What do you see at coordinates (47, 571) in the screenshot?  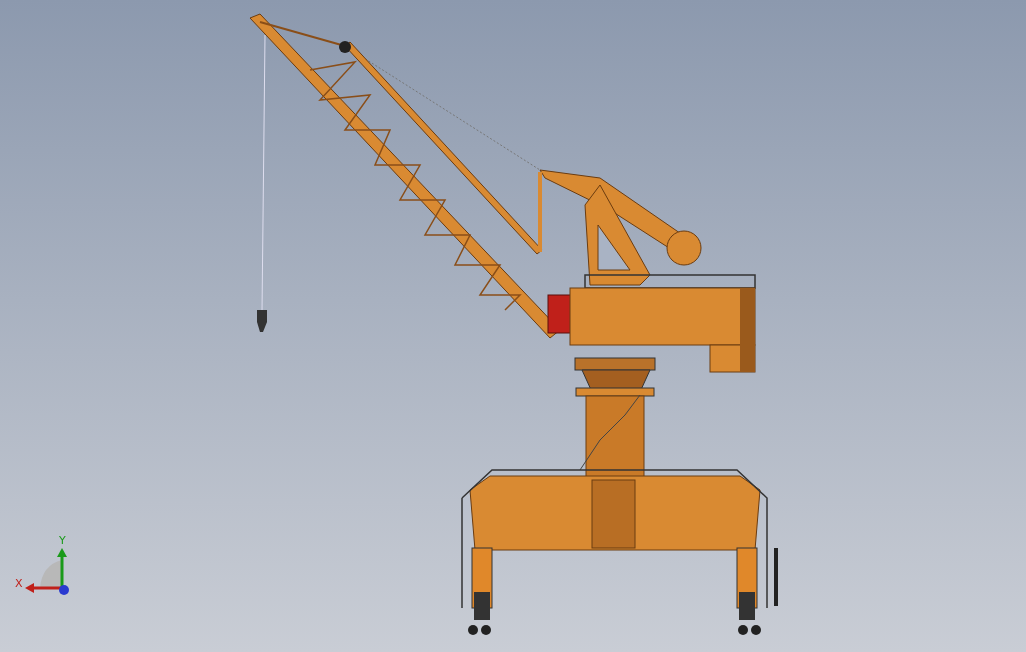 I see `axis-triad-icon` at bounding box center [47, 571].